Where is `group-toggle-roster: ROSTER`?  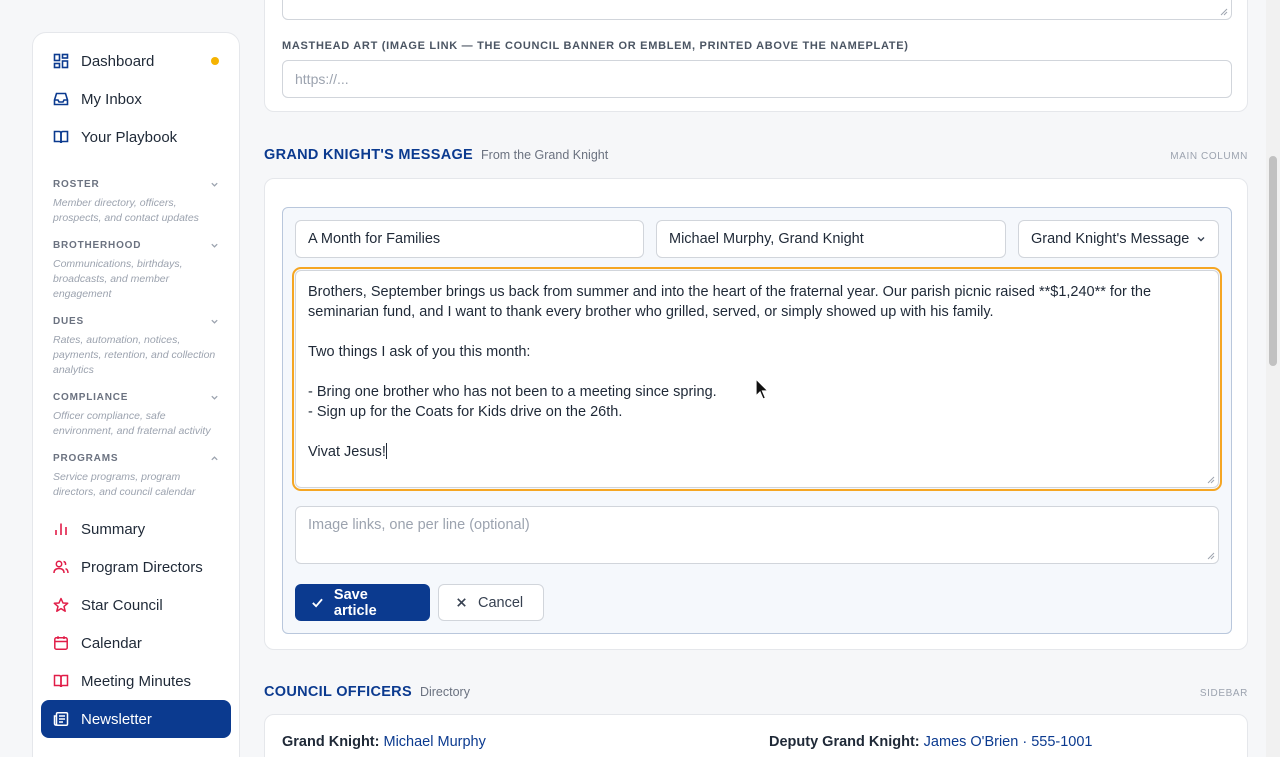 group-toggle-roster: ROSTER is located at coordinates (136, 184).